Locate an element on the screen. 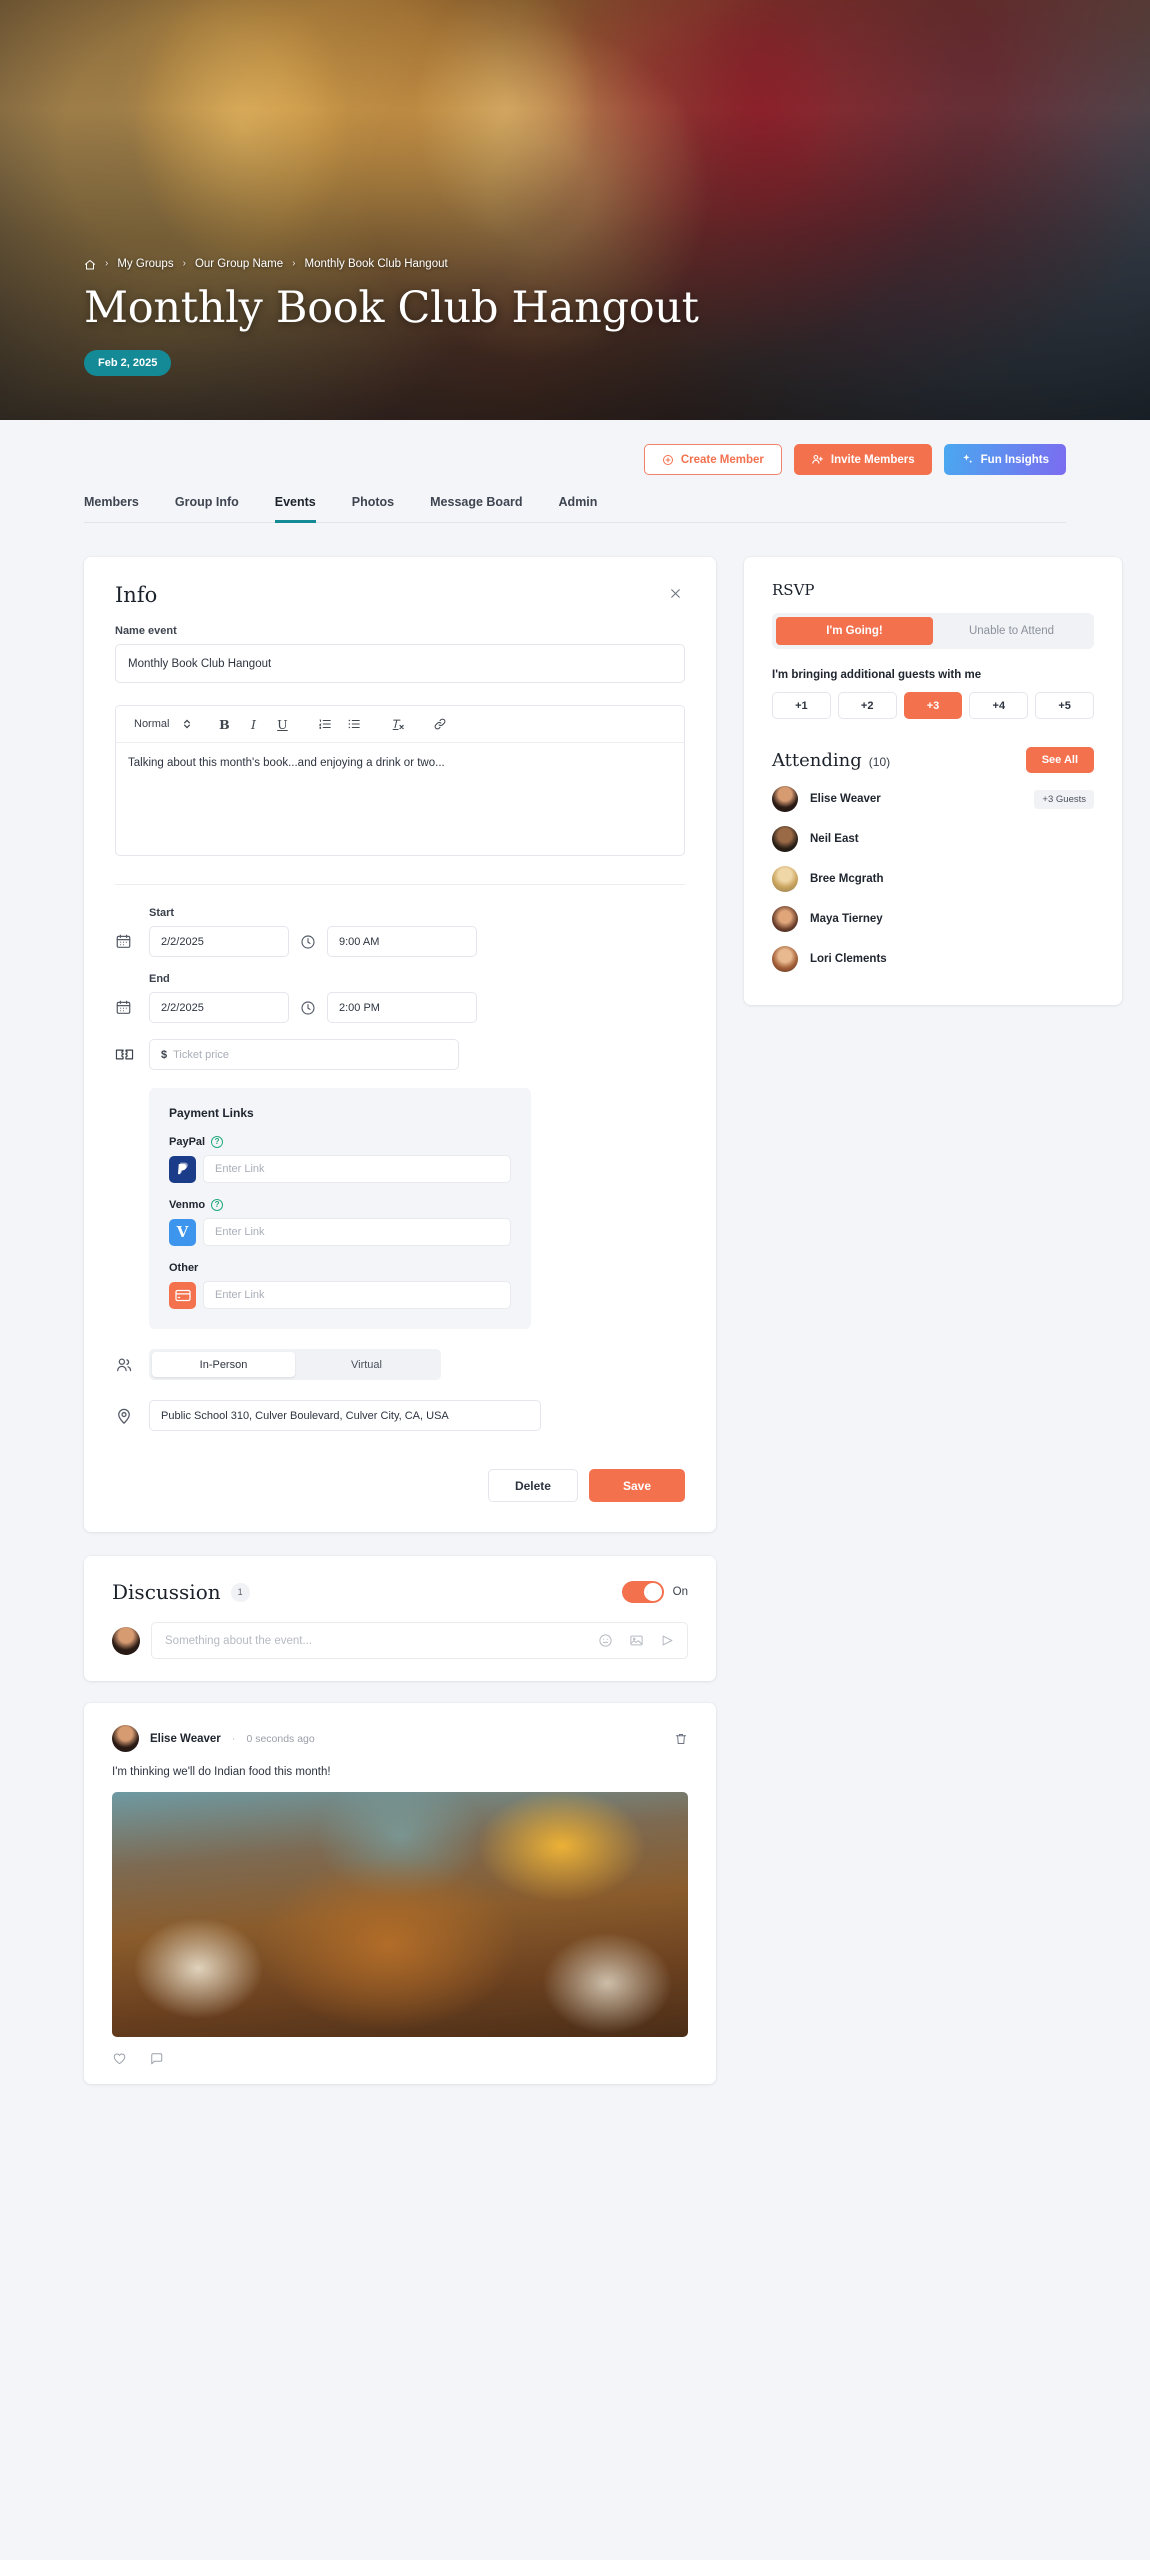  create-member-button: Create Member is located at coordinates (712, 459).